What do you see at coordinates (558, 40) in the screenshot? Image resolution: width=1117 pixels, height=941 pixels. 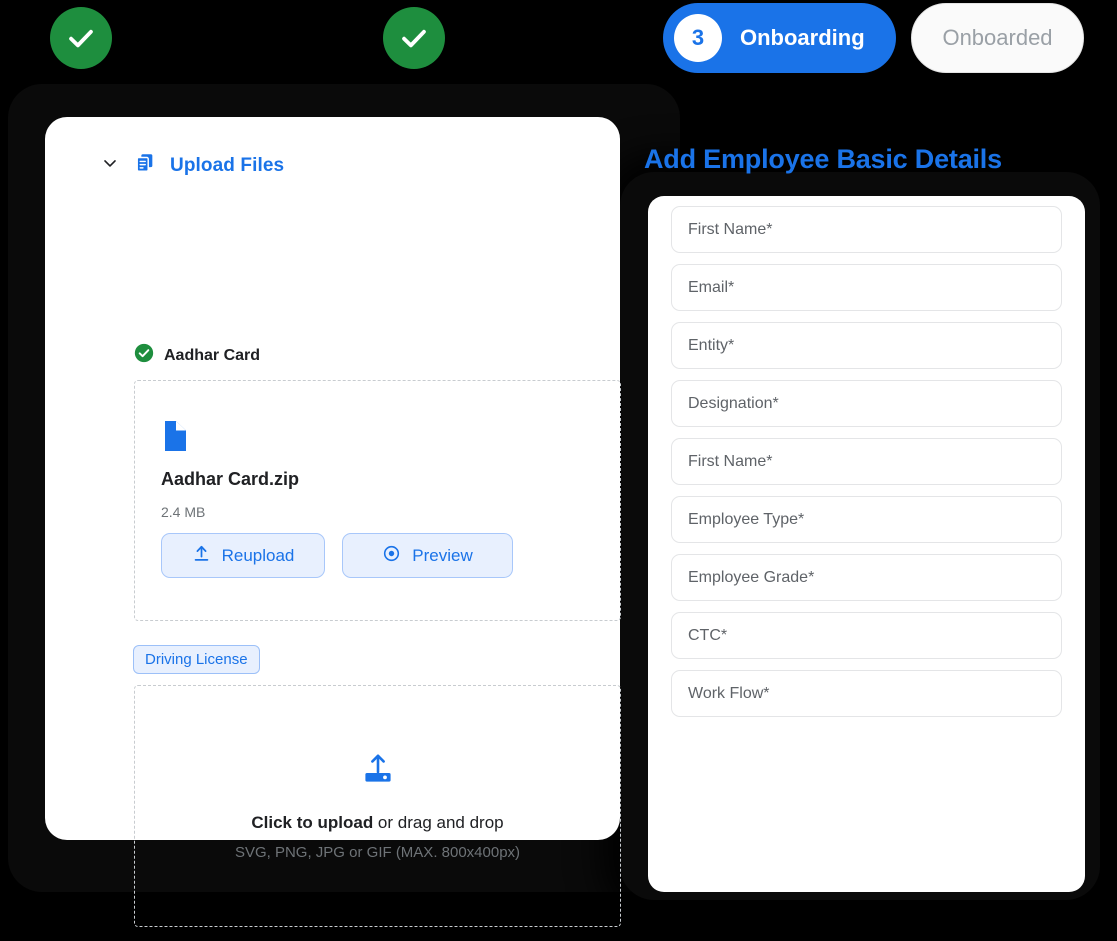 I see `onboarding-stepper: 3 Onboarding Onboarded` at bounding box center [558, 40].